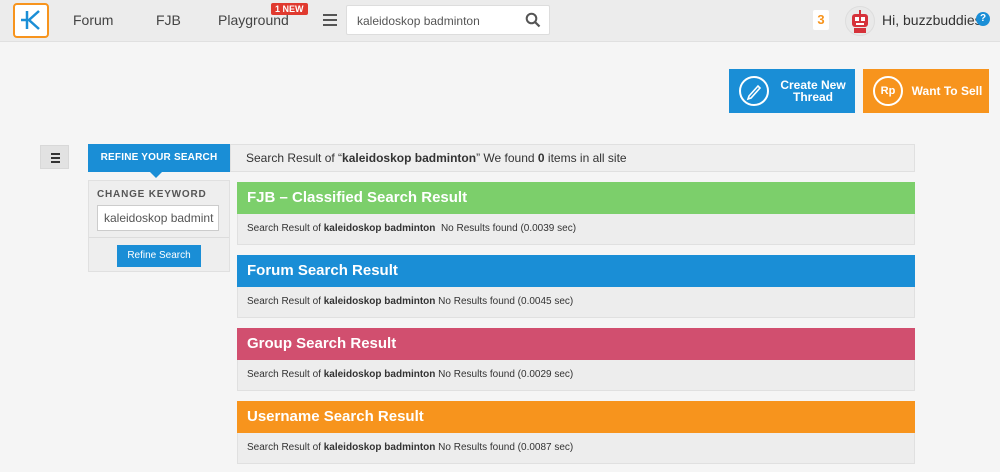 The height and width of the screenshot is (472, 1000). Describe the element at coordinates (152, 194) in the screenshot. I see `change-keyword-label: CHANGE KEYWORD` at that location.